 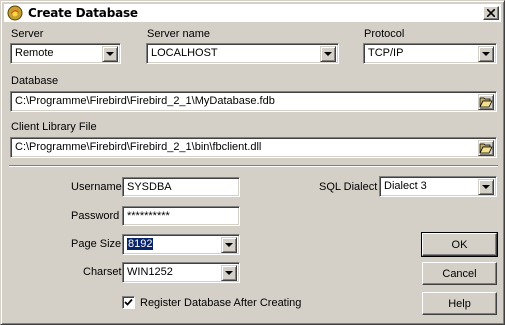 I want to click on page-size-dropdown-button, so click(x=229, y=245).